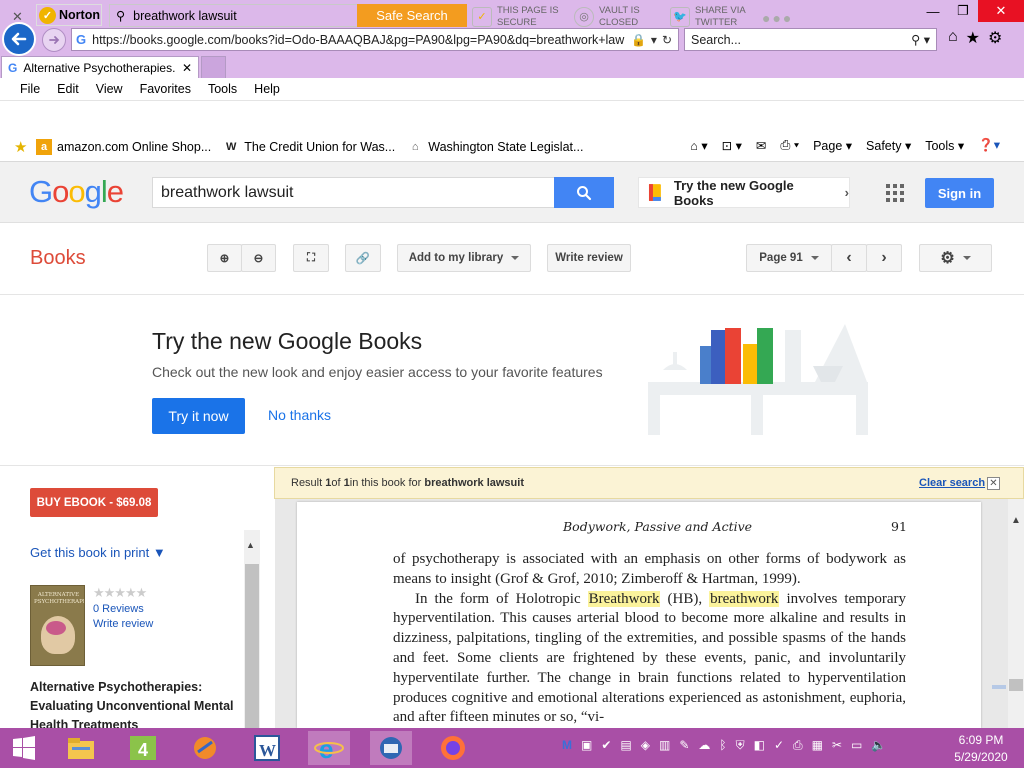 The width and height of the screenshot is (1024, 768). I want to click on thunderbird-icon, so click(391, 748).